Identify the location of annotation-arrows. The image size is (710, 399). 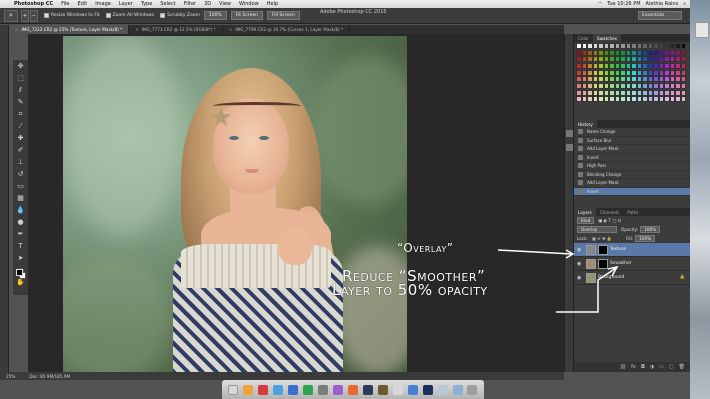
(558, 281).